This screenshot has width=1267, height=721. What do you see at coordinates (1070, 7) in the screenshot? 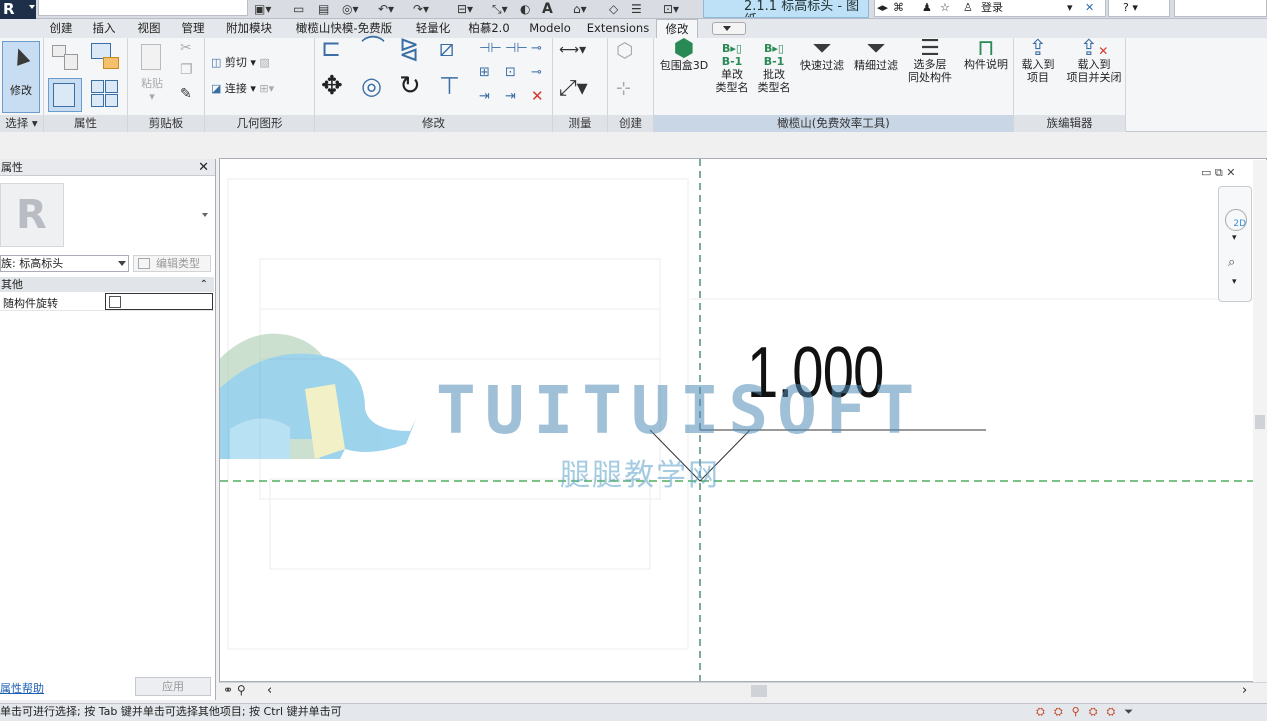
I see `sign-in-dropdown-icon: ▾` at bounding box center [1070, 7].